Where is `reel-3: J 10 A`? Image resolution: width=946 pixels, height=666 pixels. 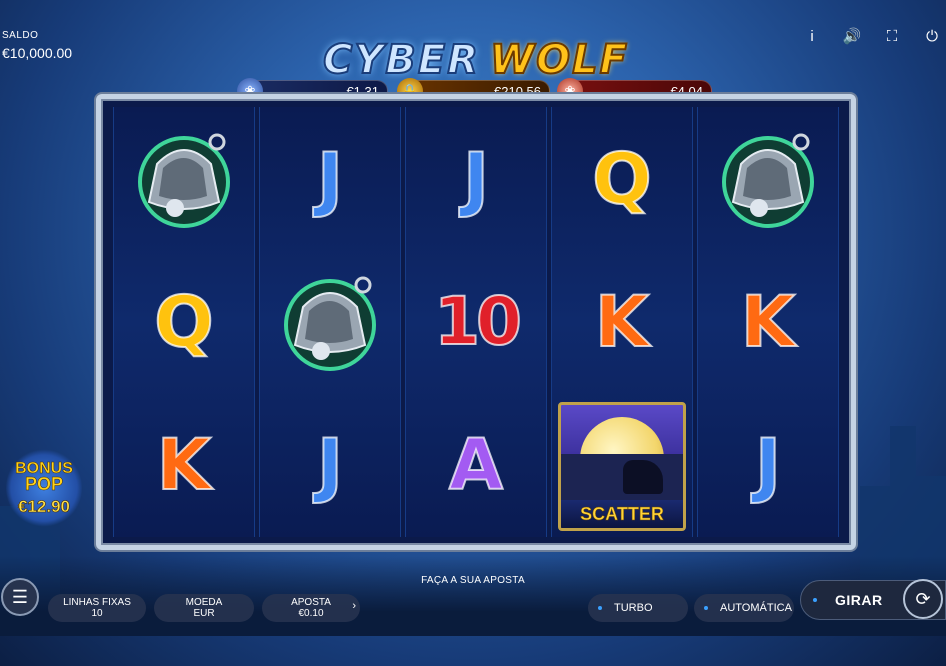 reel-3: J 10 A is located at coordinates (476, 322).